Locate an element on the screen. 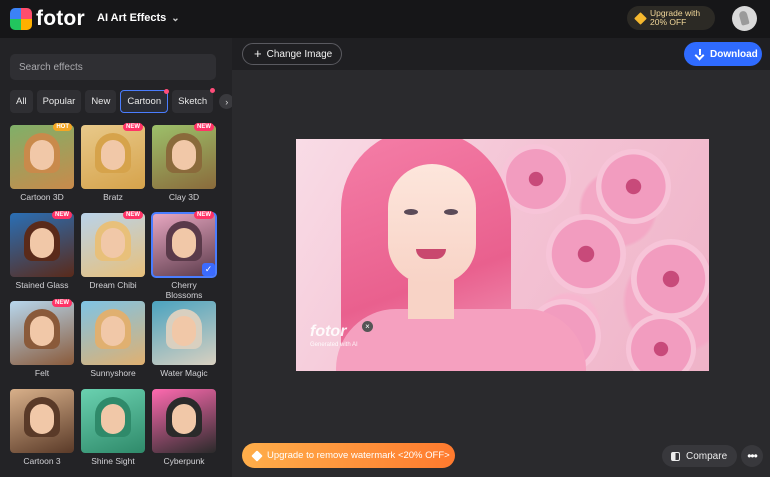 This screenshot has height=477, width=770. effect-card: Cyberpunk is located at coordinates (184, 433).